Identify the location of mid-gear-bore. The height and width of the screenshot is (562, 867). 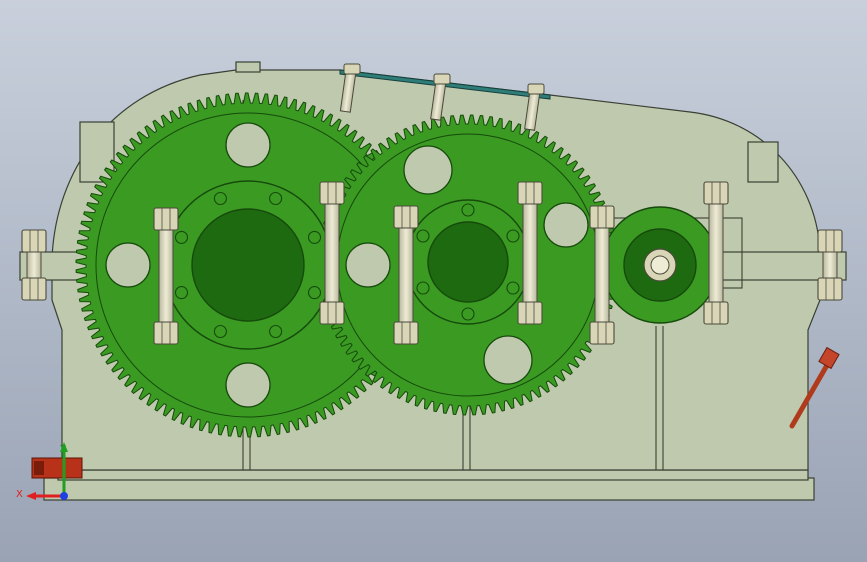
(468, 262).